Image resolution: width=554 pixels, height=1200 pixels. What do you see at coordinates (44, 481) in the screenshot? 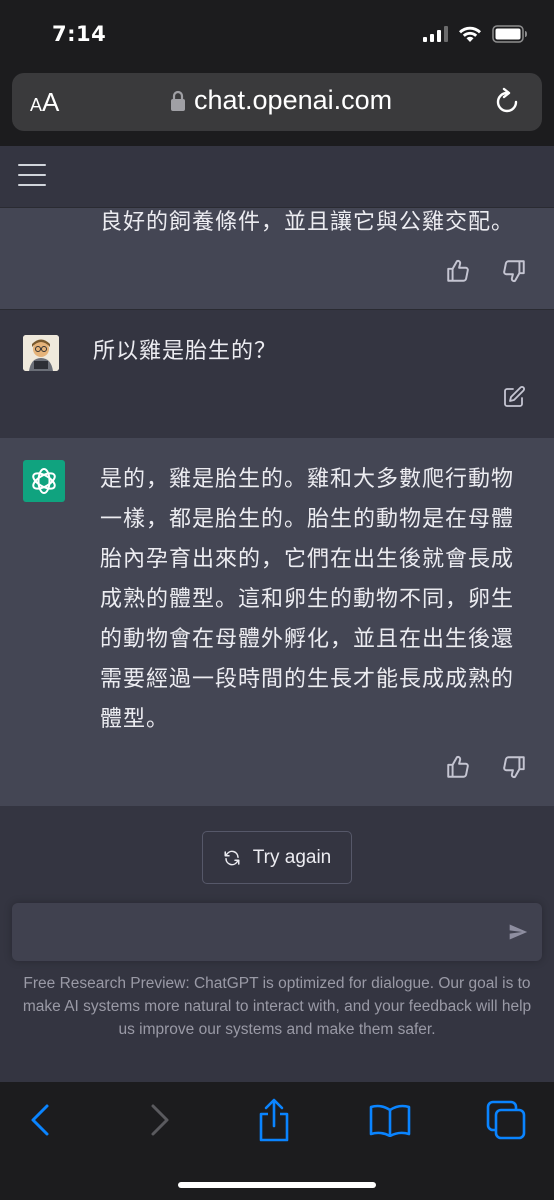
I see `chatgpt-logo-icon` at bounding box center [44, 481].